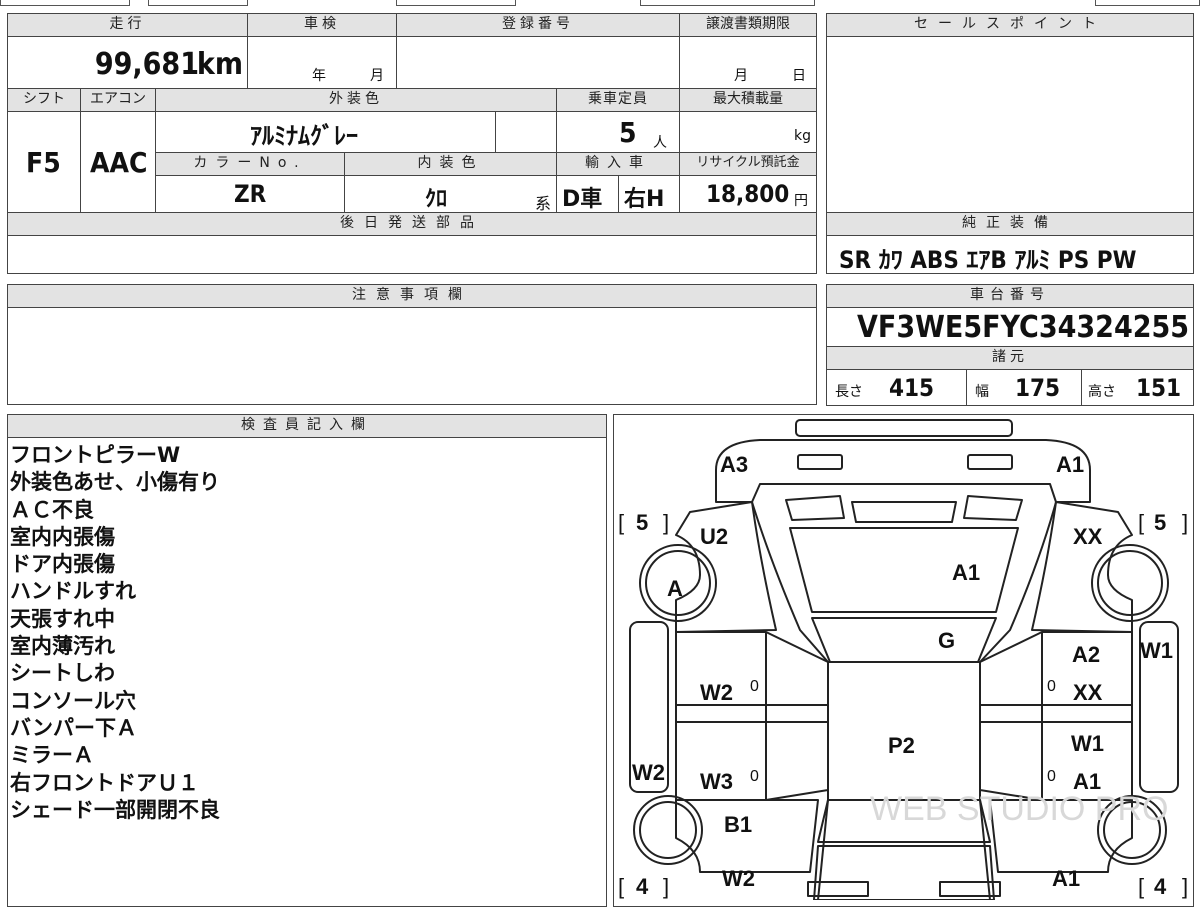  I want to click on mark-right-front-door: A2, so click(1086, 654).